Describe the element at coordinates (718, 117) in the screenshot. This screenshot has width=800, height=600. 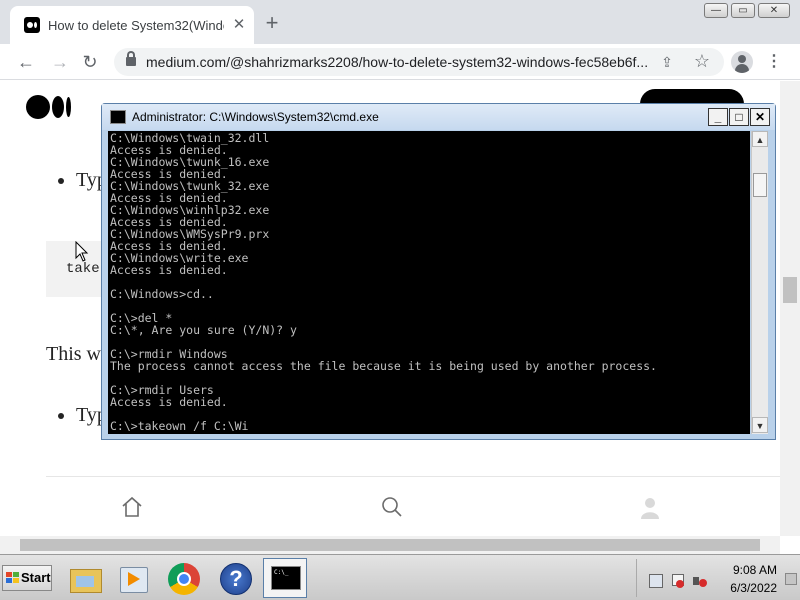
I see `cmd-minimize-button: _` at that location.